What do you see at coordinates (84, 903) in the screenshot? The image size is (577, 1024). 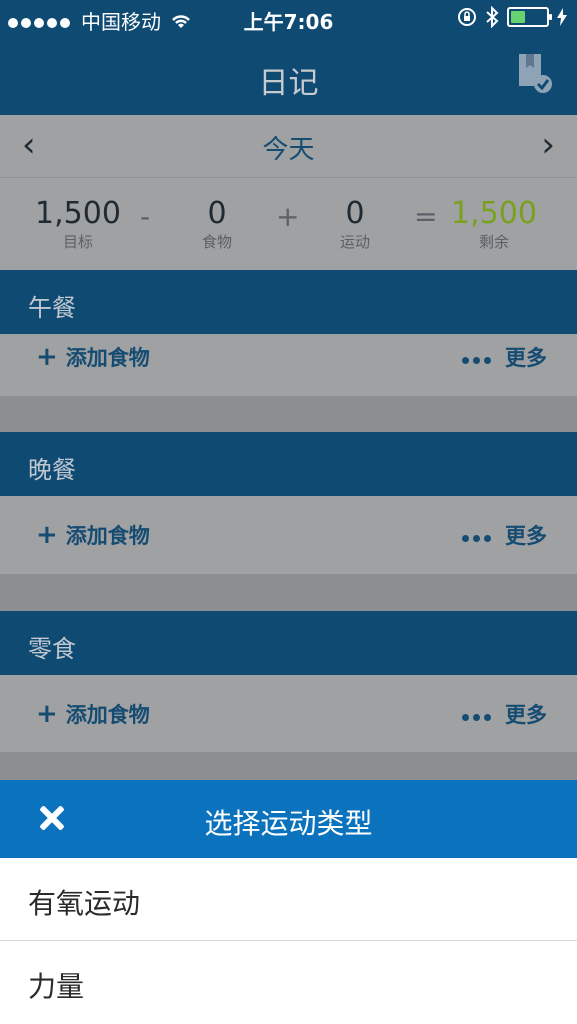 I see `exercise-type-label: 有氧运动` at bounding box center [84, 903].